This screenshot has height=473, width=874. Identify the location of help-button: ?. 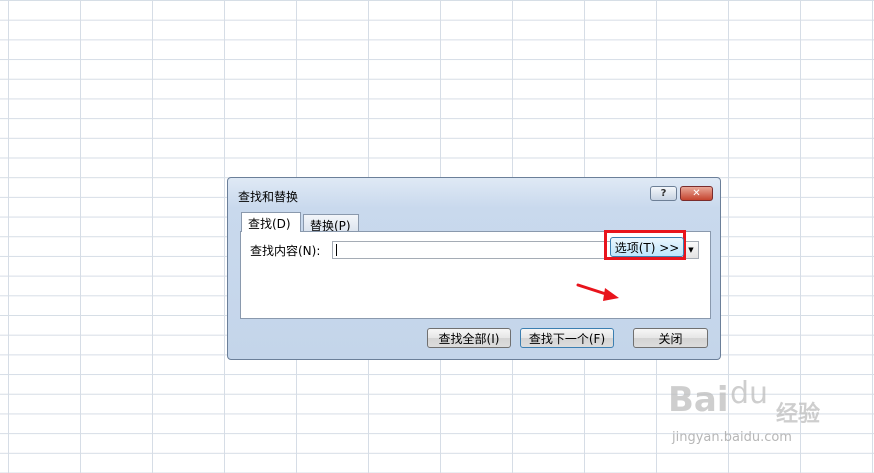
(663, 193).